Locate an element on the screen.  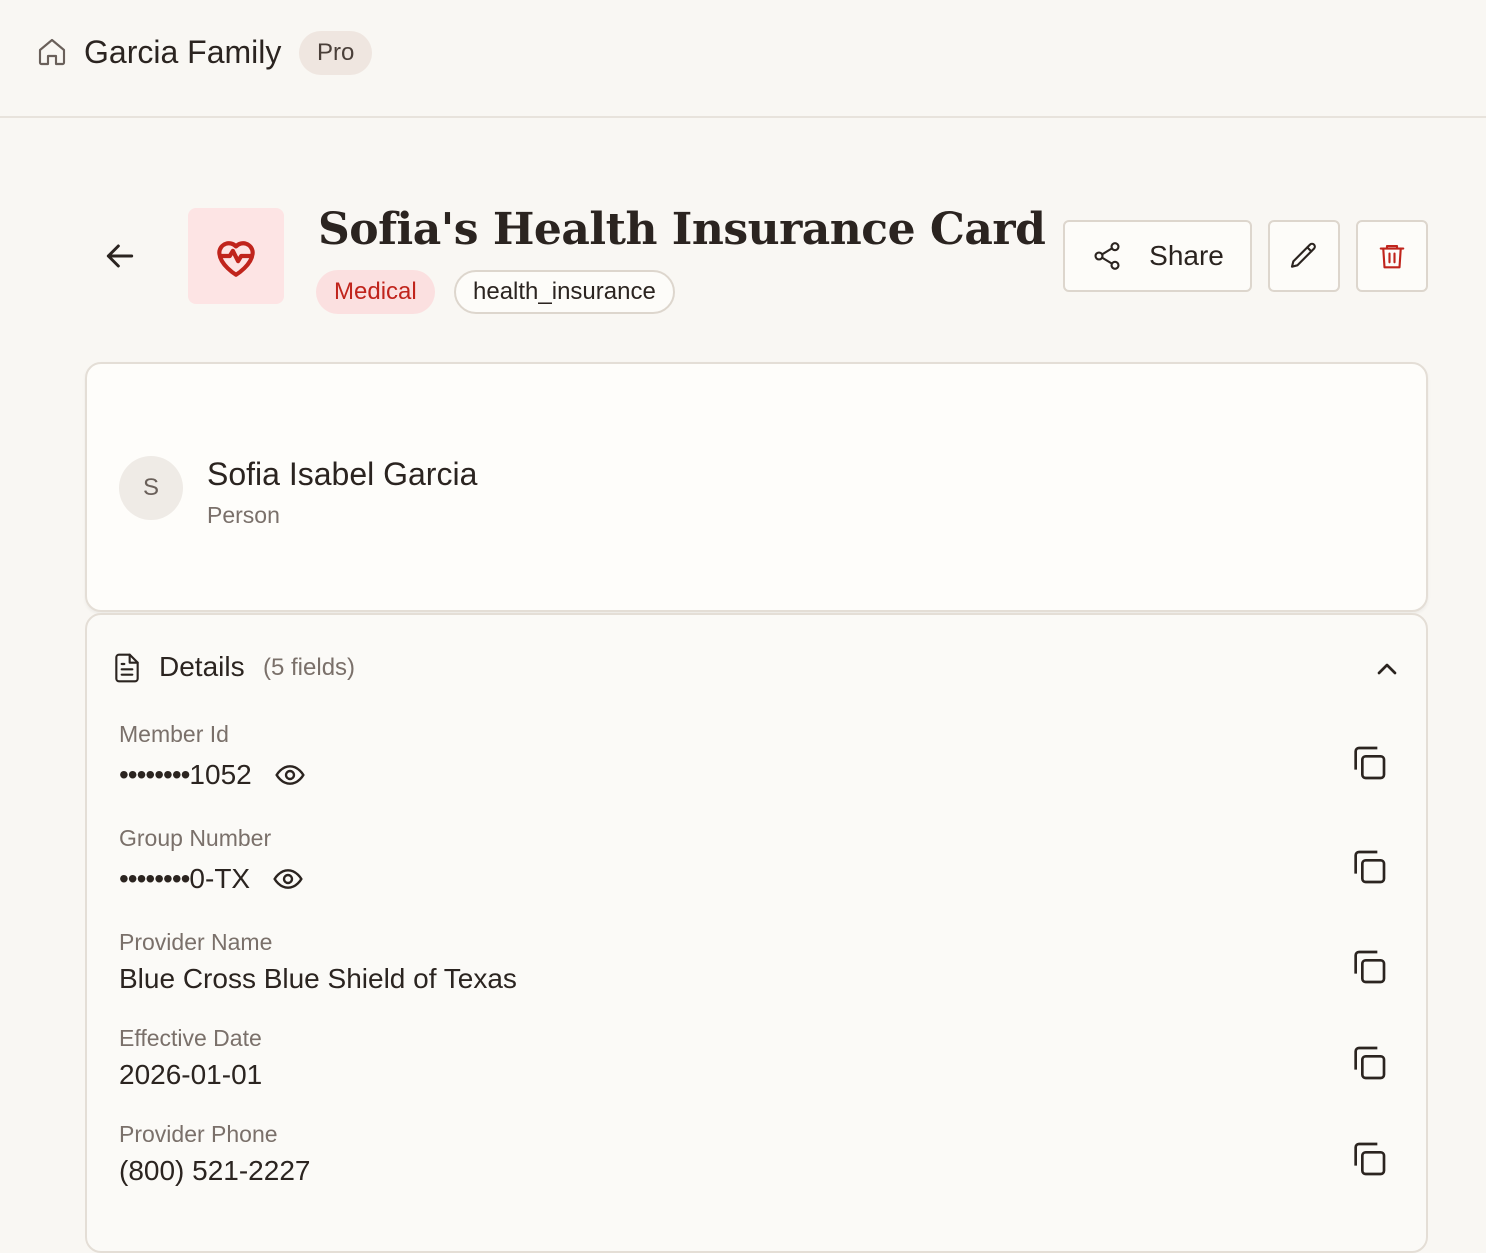
trash-icon is located at coordinates (1392, 256).